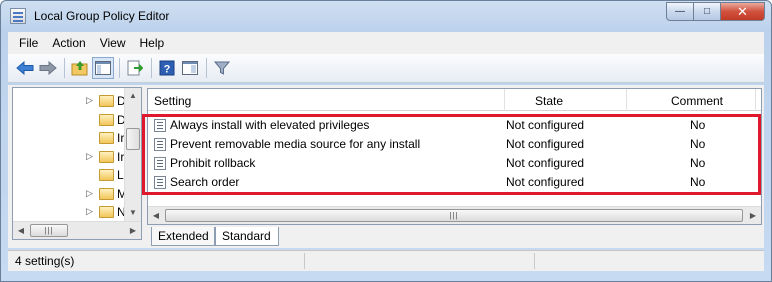  I want to click on help-button: ?, so click(167, 68).